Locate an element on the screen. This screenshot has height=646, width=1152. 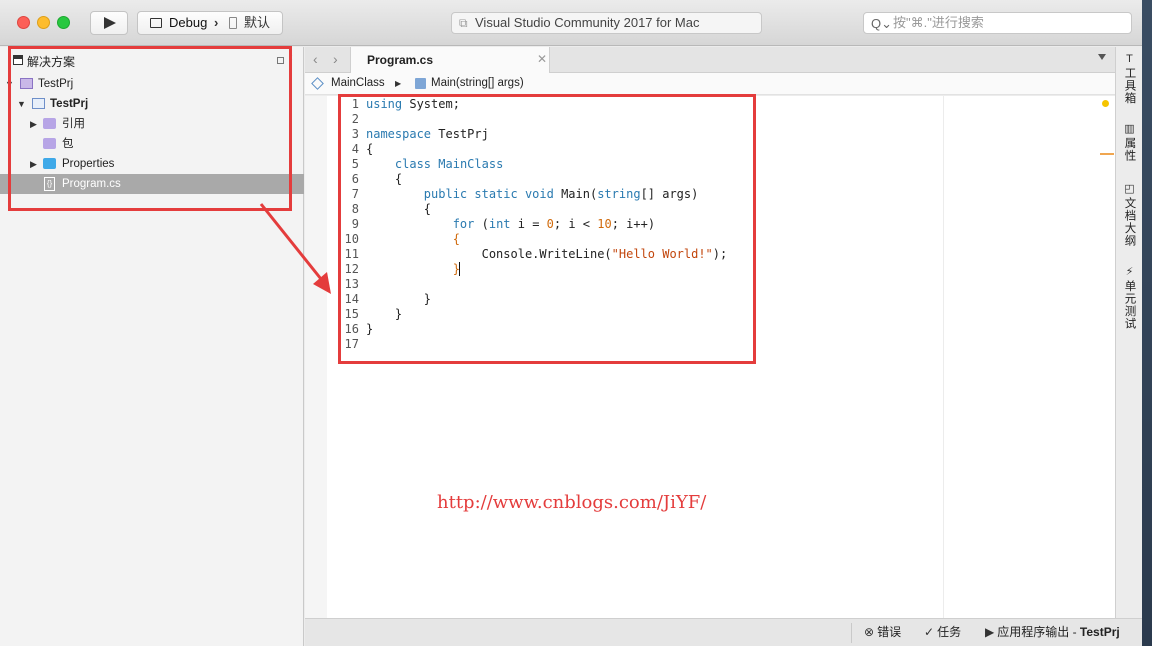
device-label: 默认 is located at coordinates (257, 22).